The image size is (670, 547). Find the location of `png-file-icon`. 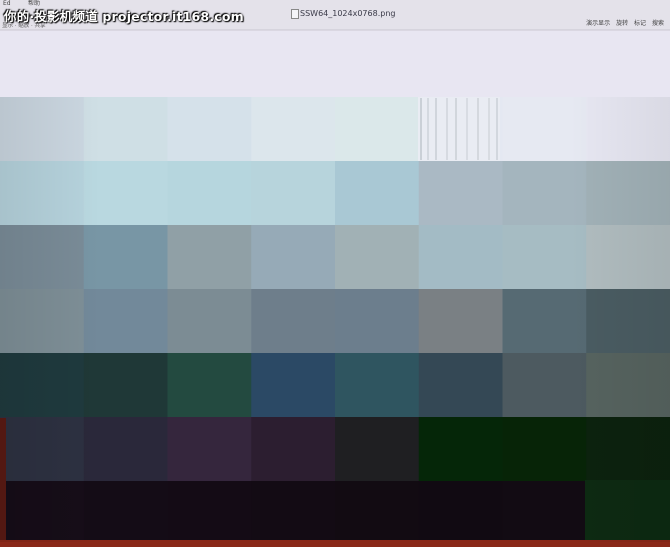

png-file-icon is located at coordinates (295, 14).